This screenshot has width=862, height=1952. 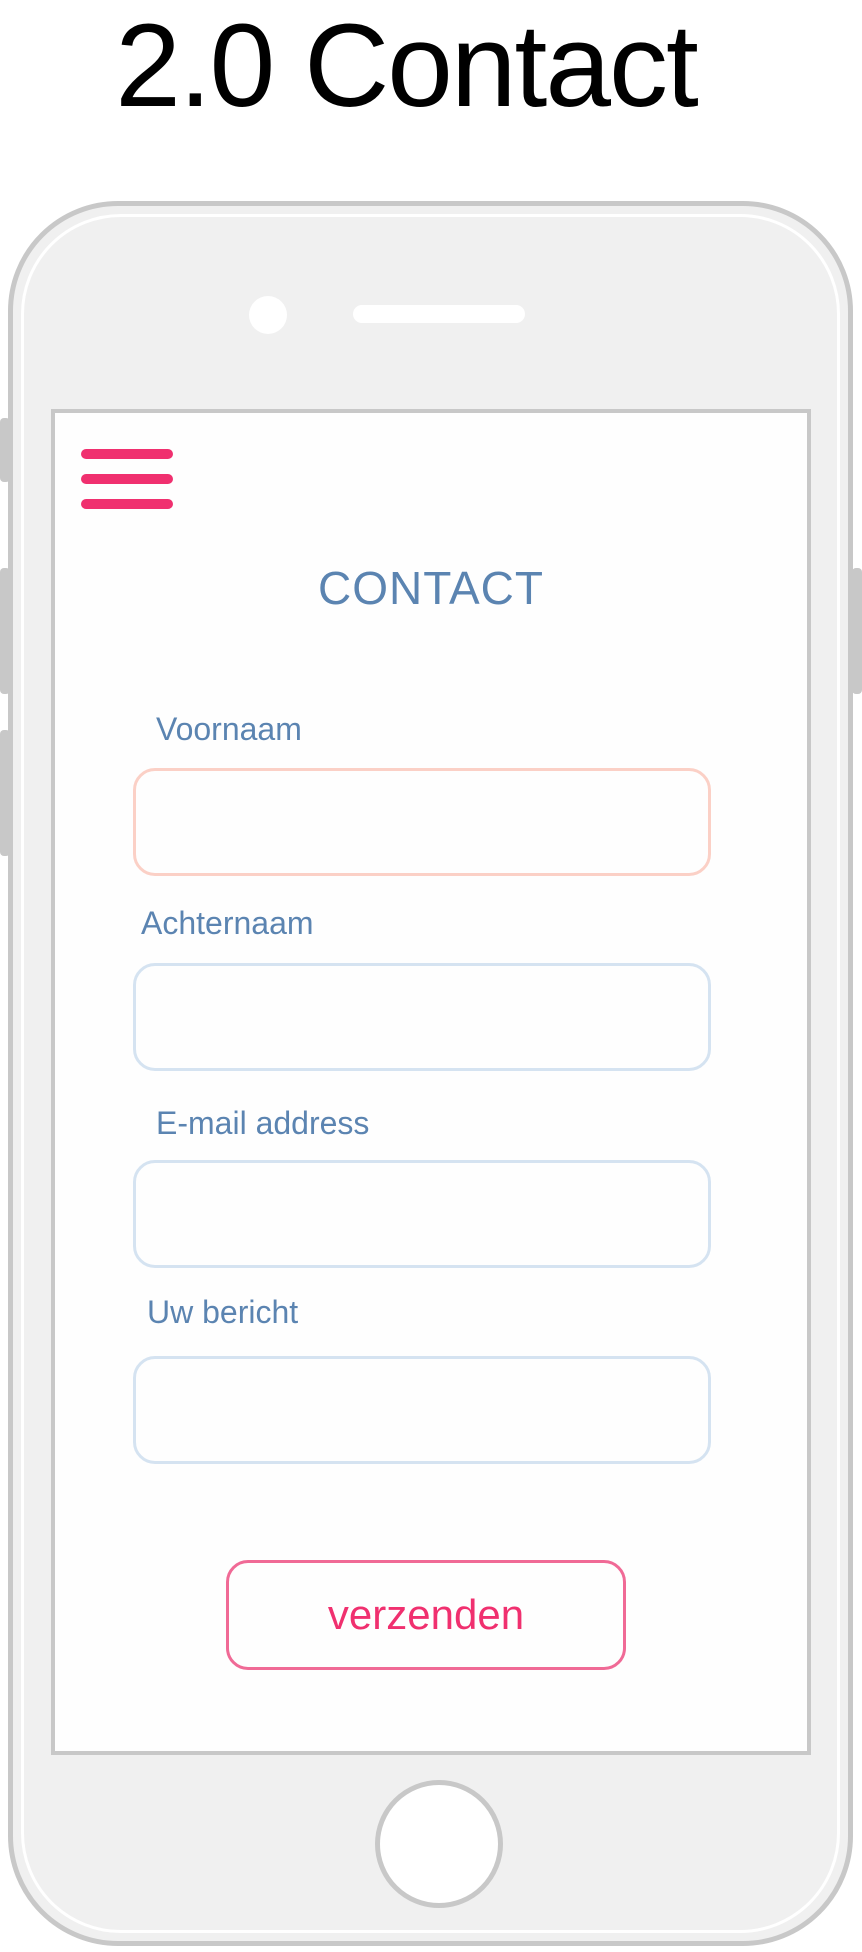 I want to click on submit-button: verzenden, so click(x=426, y=1615).